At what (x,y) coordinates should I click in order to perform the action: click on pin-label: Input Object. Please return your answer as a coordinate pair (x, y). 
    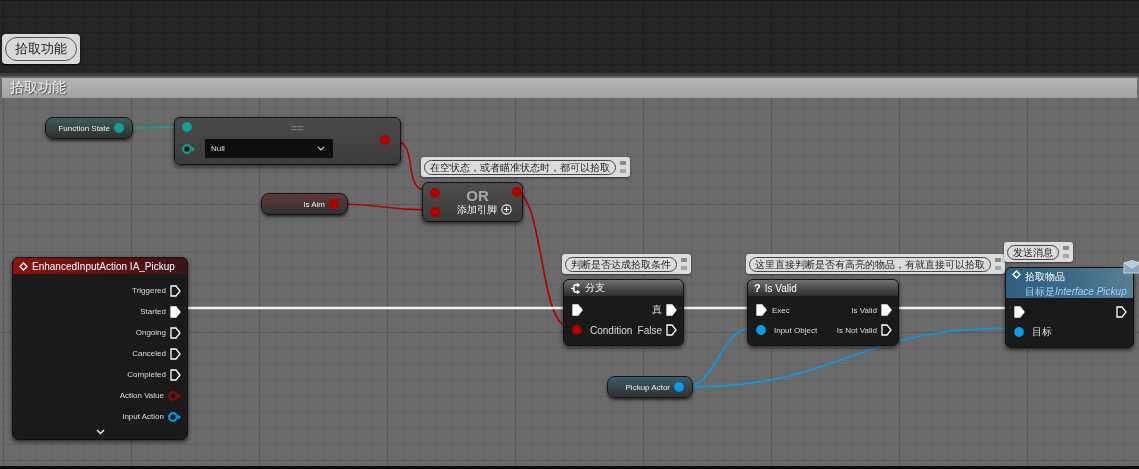
    Looking at the image, I should click on (796, 330).